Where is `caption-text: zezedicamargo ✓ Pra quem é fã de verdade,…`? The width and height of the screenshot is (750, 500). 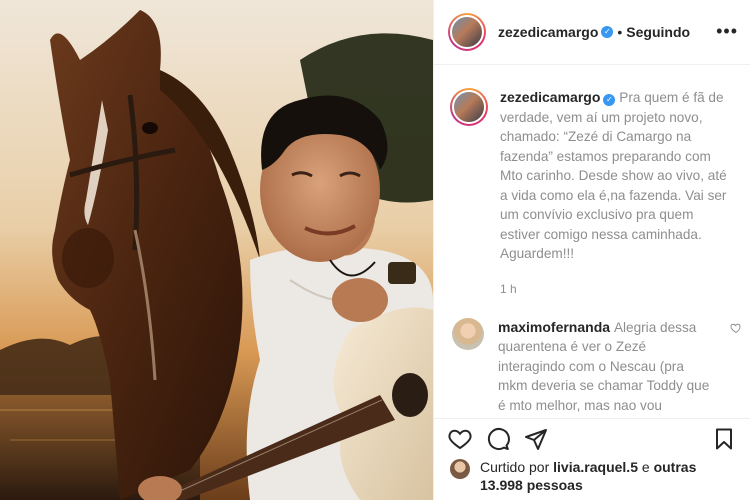 caption-text: zezedicamargo ✓ Pra quem é fã de verdade,… is located at coordinates (617, 176).